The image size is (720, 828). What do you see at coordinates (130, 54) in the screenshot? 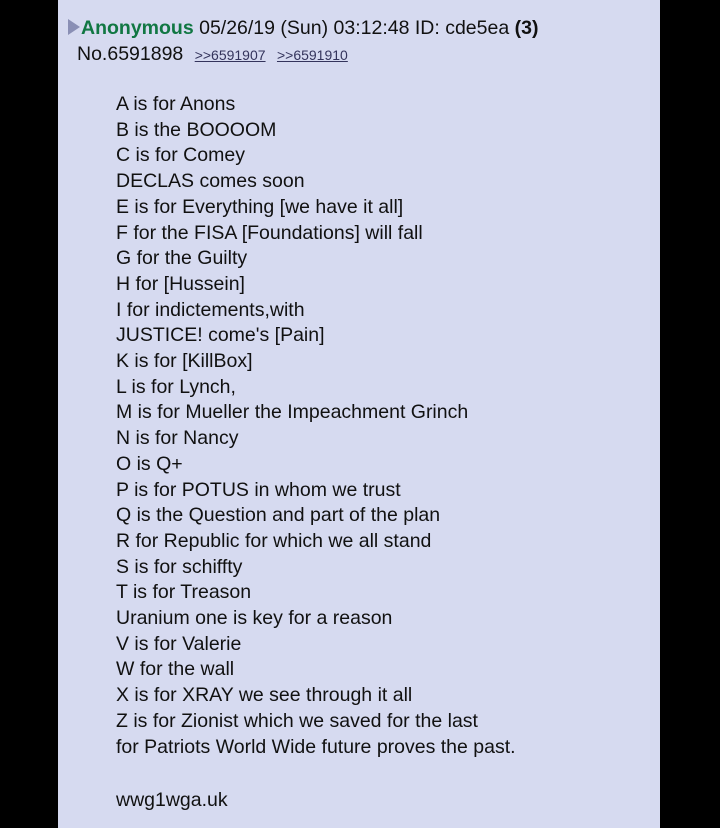
I see `post-number: No.6591898` at bounding box center [130, 54].